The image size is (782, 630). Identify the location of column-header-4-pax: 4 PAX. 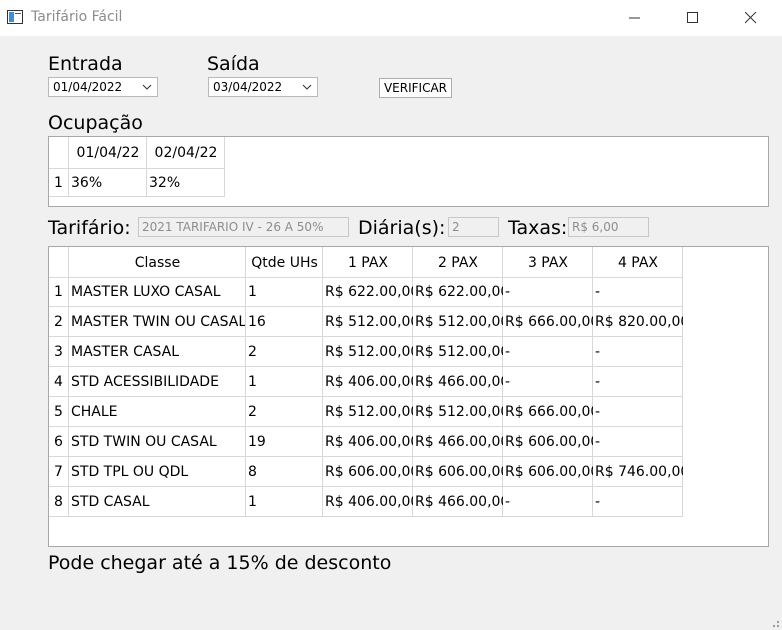
(638, 263).